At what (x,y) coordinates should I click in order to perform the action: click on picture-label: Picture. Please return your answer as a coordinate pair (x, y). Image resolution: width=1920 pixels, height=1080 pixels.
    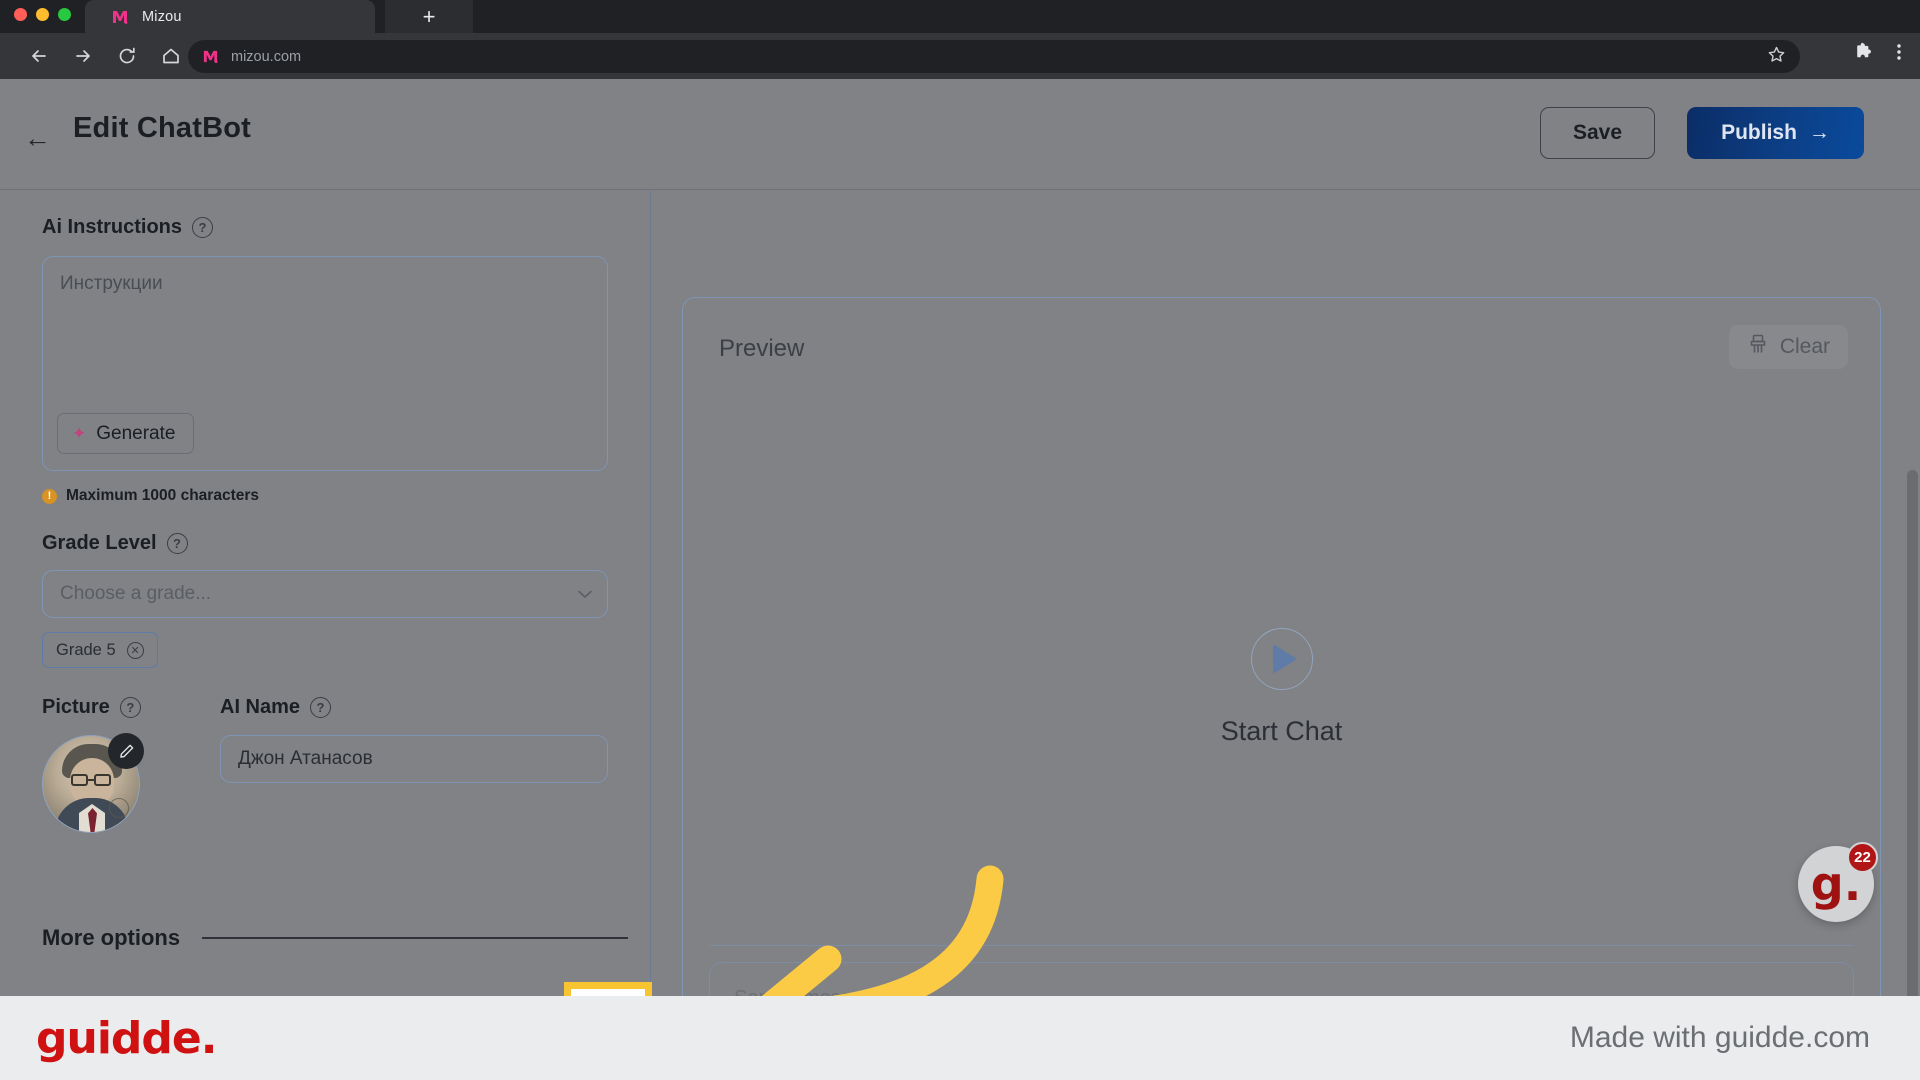
    Looking at the image, I should click on (76, 707).